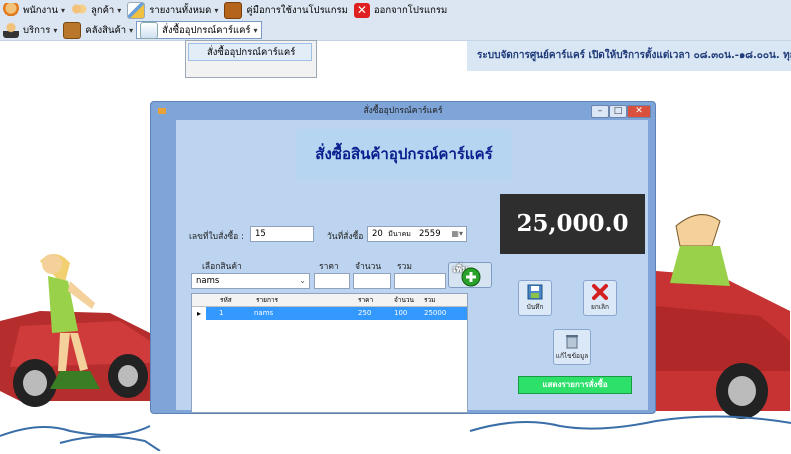 The width and height of the screenshot is (791, 454). I want to click on sum-label: รวม, so click(404, 267).